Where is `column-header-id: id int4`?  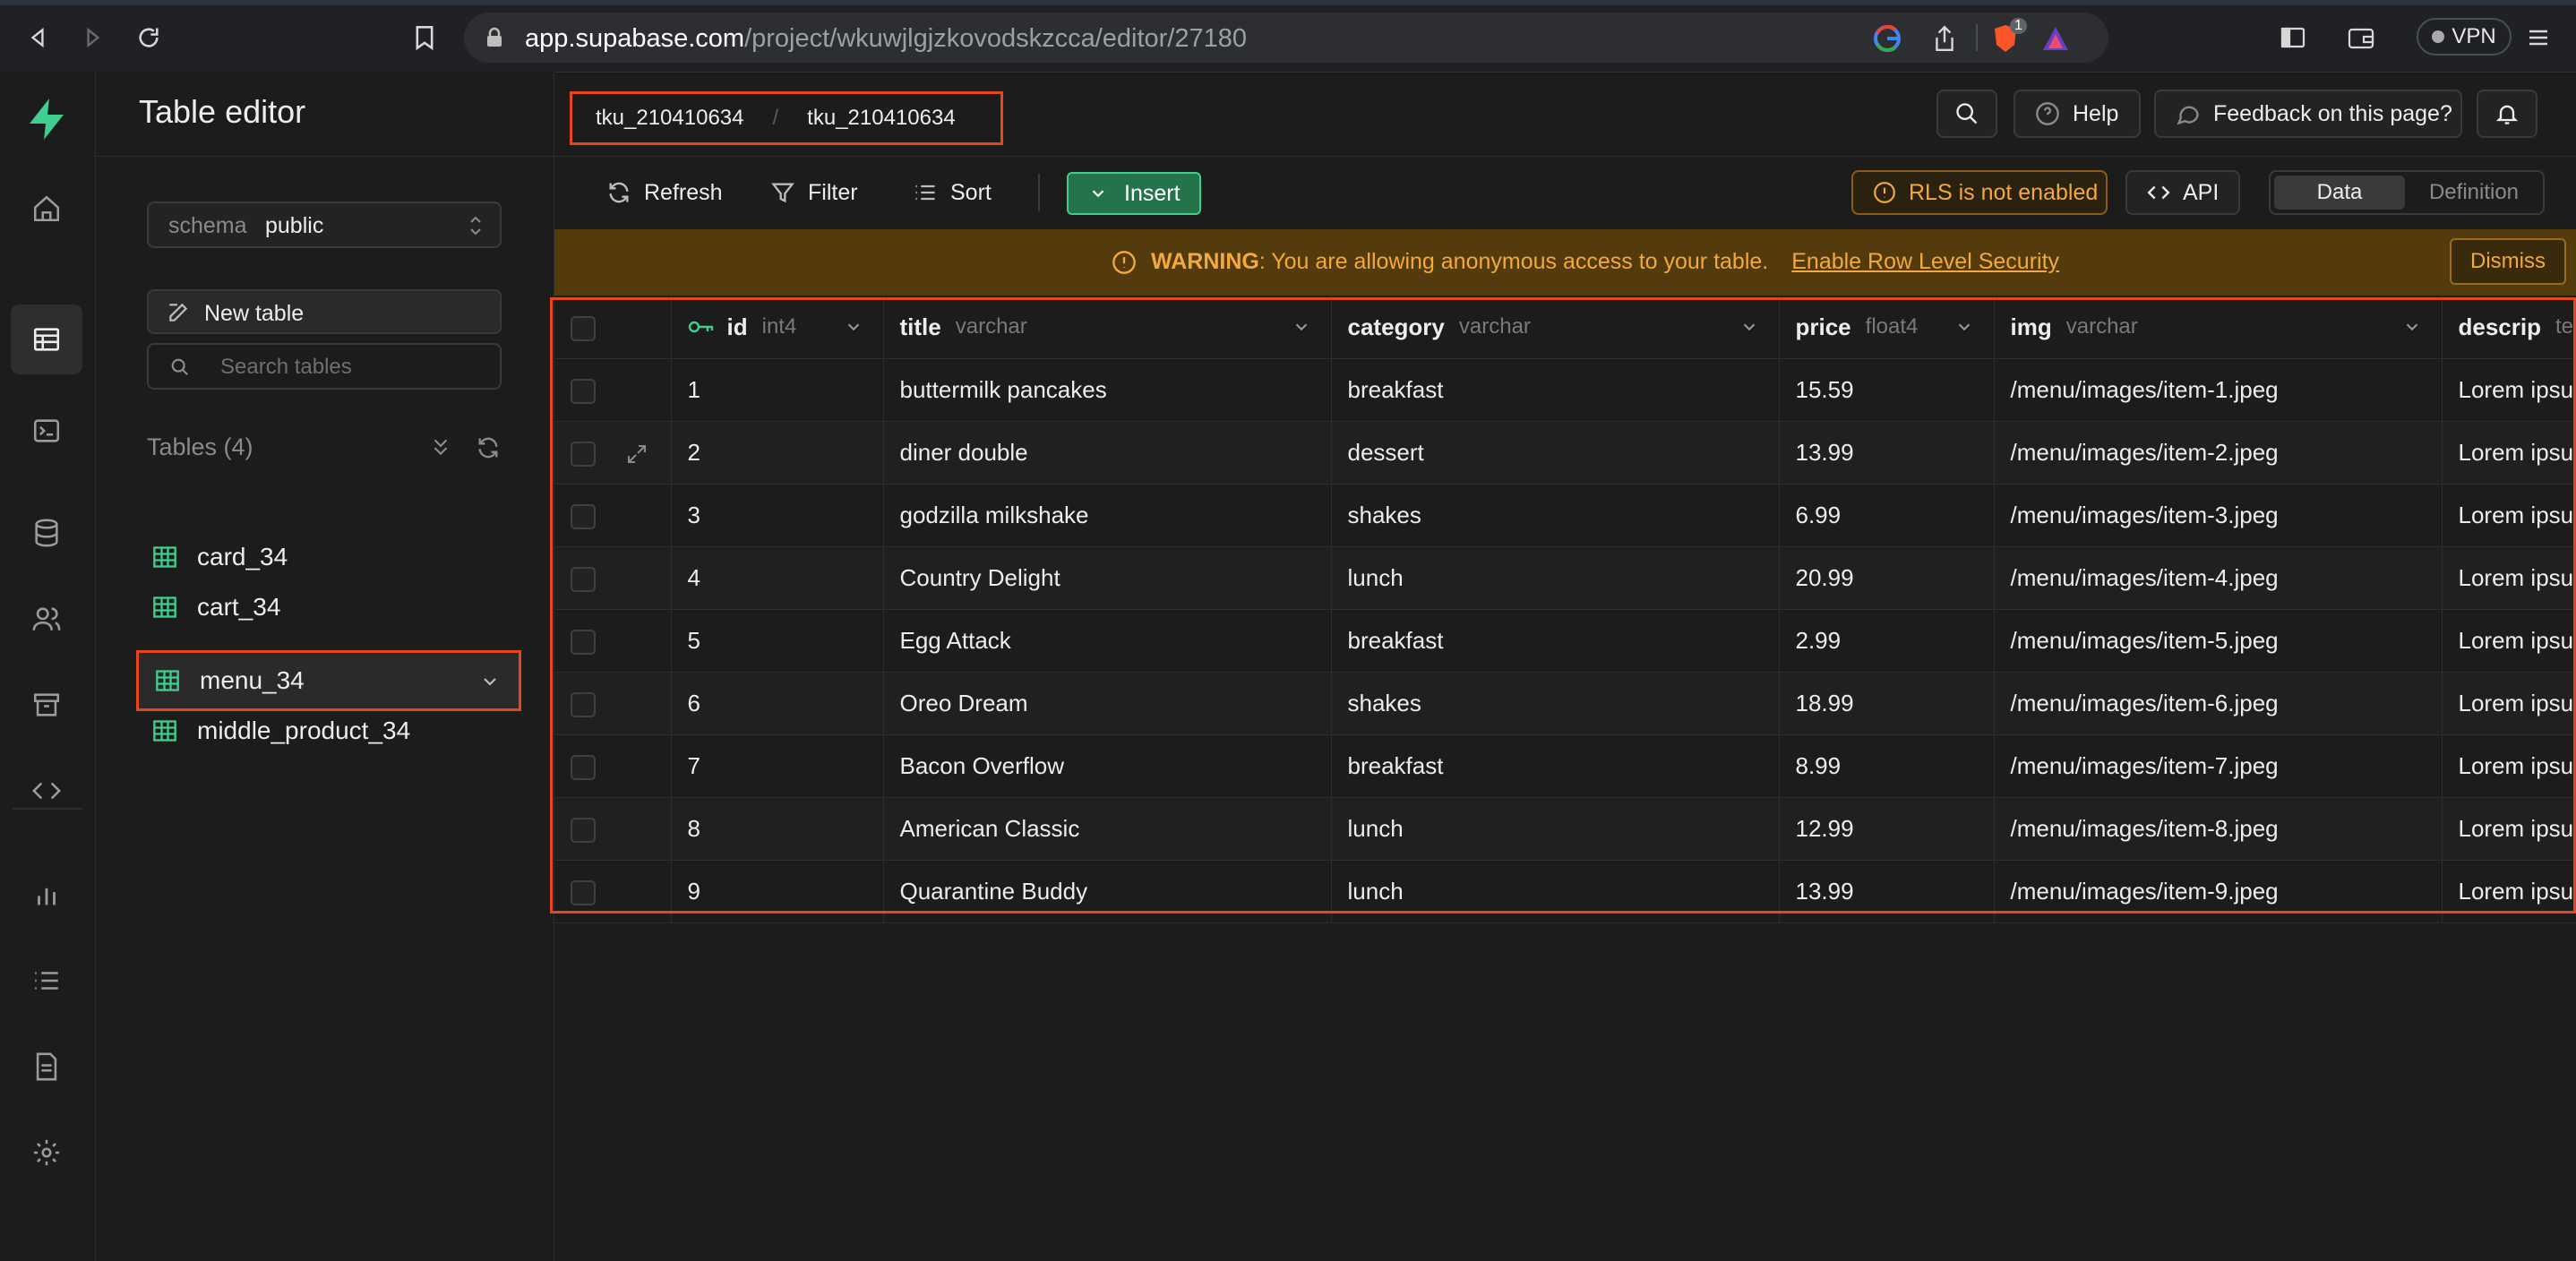 column-header-id: id int4 is located at coordinates (777, 327).